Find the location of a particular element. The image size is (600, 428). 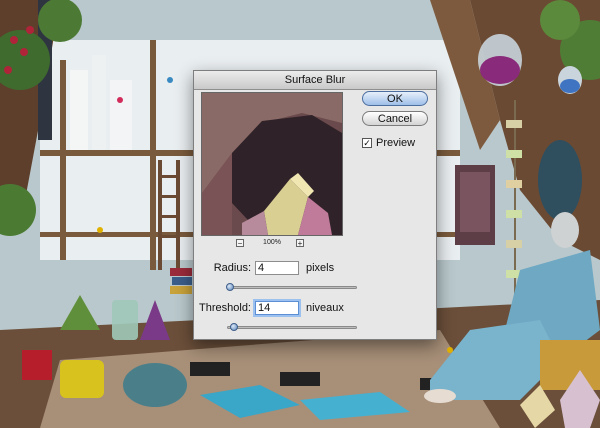

checkmark-icon: ✓ is located at coordinates (367, 143).